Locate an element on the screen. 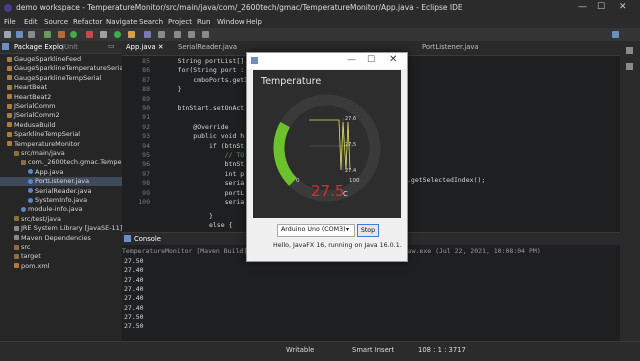  gauge-min-label: 0 is located at coordinates (298, 181).